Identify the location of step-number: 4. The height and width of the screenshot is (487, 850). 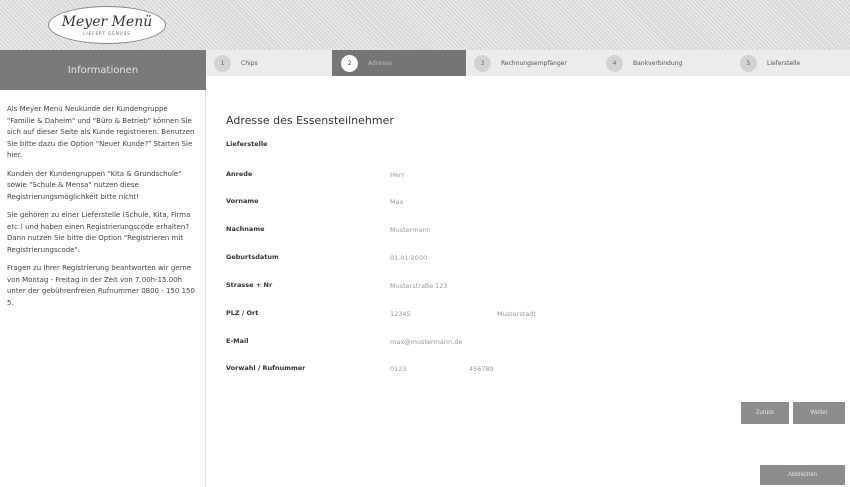
(614, 63).